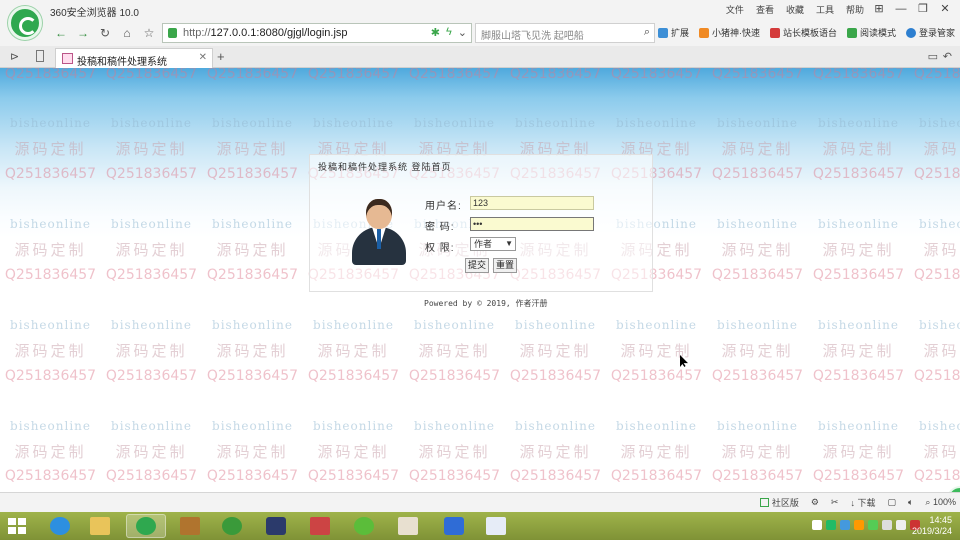 This screenshot has height=540, width=960. I want to click on key-icon, so click(911, 32).